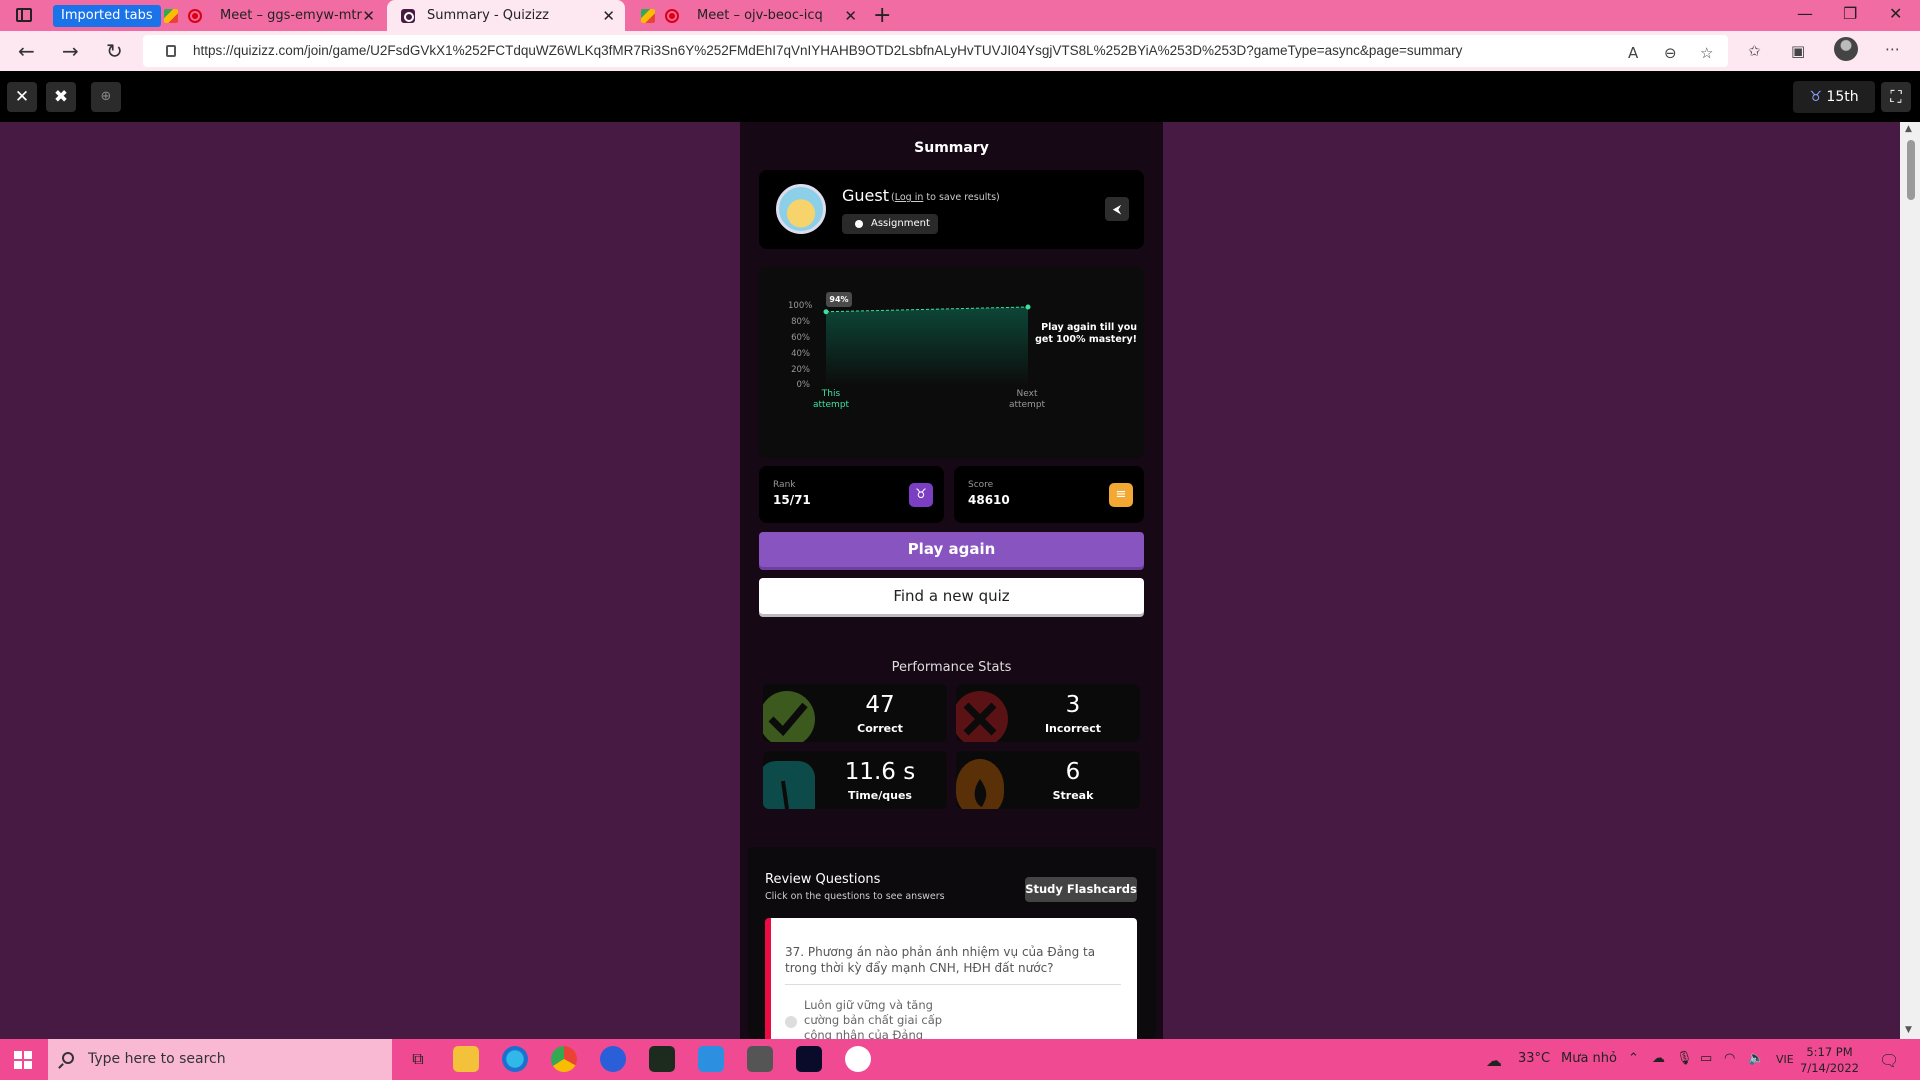 The width and height of the screenshot is (1920, 1080). I want to click on shuffle-icon: ✖, so click(61, 97).